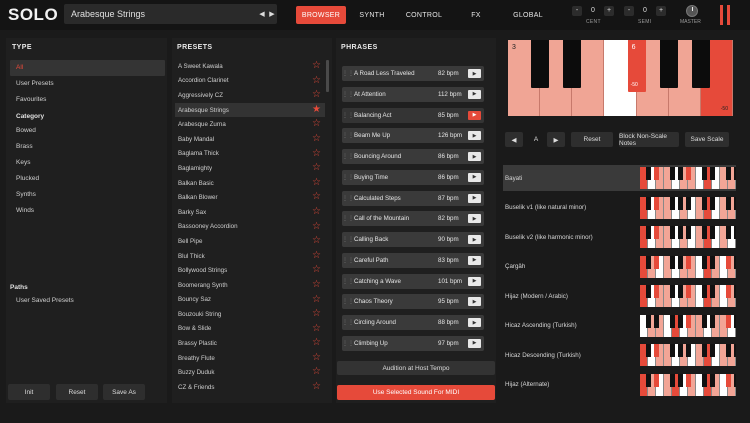 This screenshot has height=423, width=750. Describe the element at coordinates (29, 392) in the screenshot. I see `init-button: Init` at that location.